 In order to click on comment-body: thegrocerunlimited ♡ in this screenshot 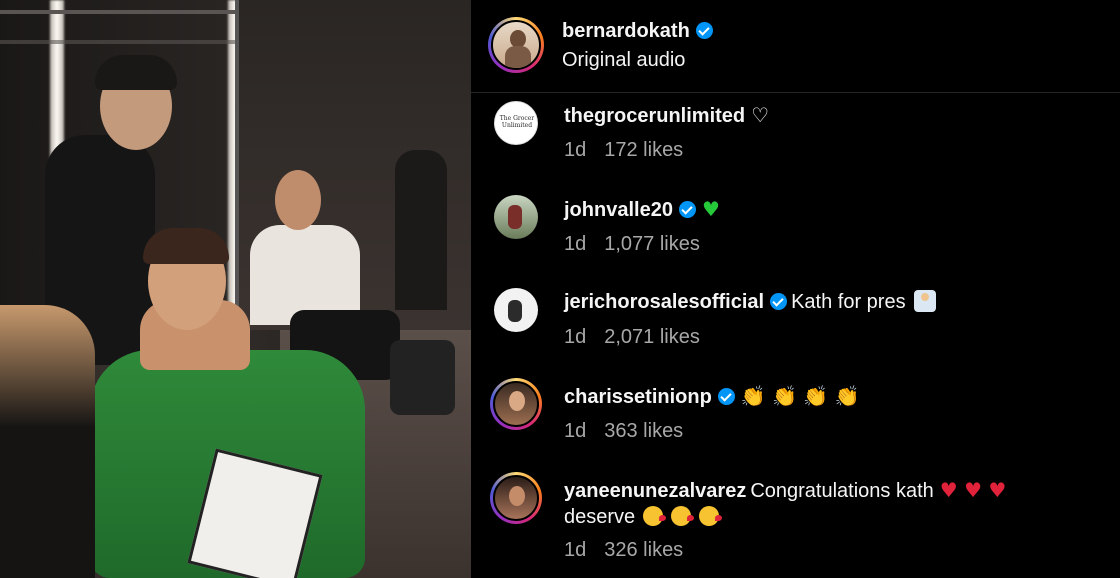, I will do `click(666, 115)`.